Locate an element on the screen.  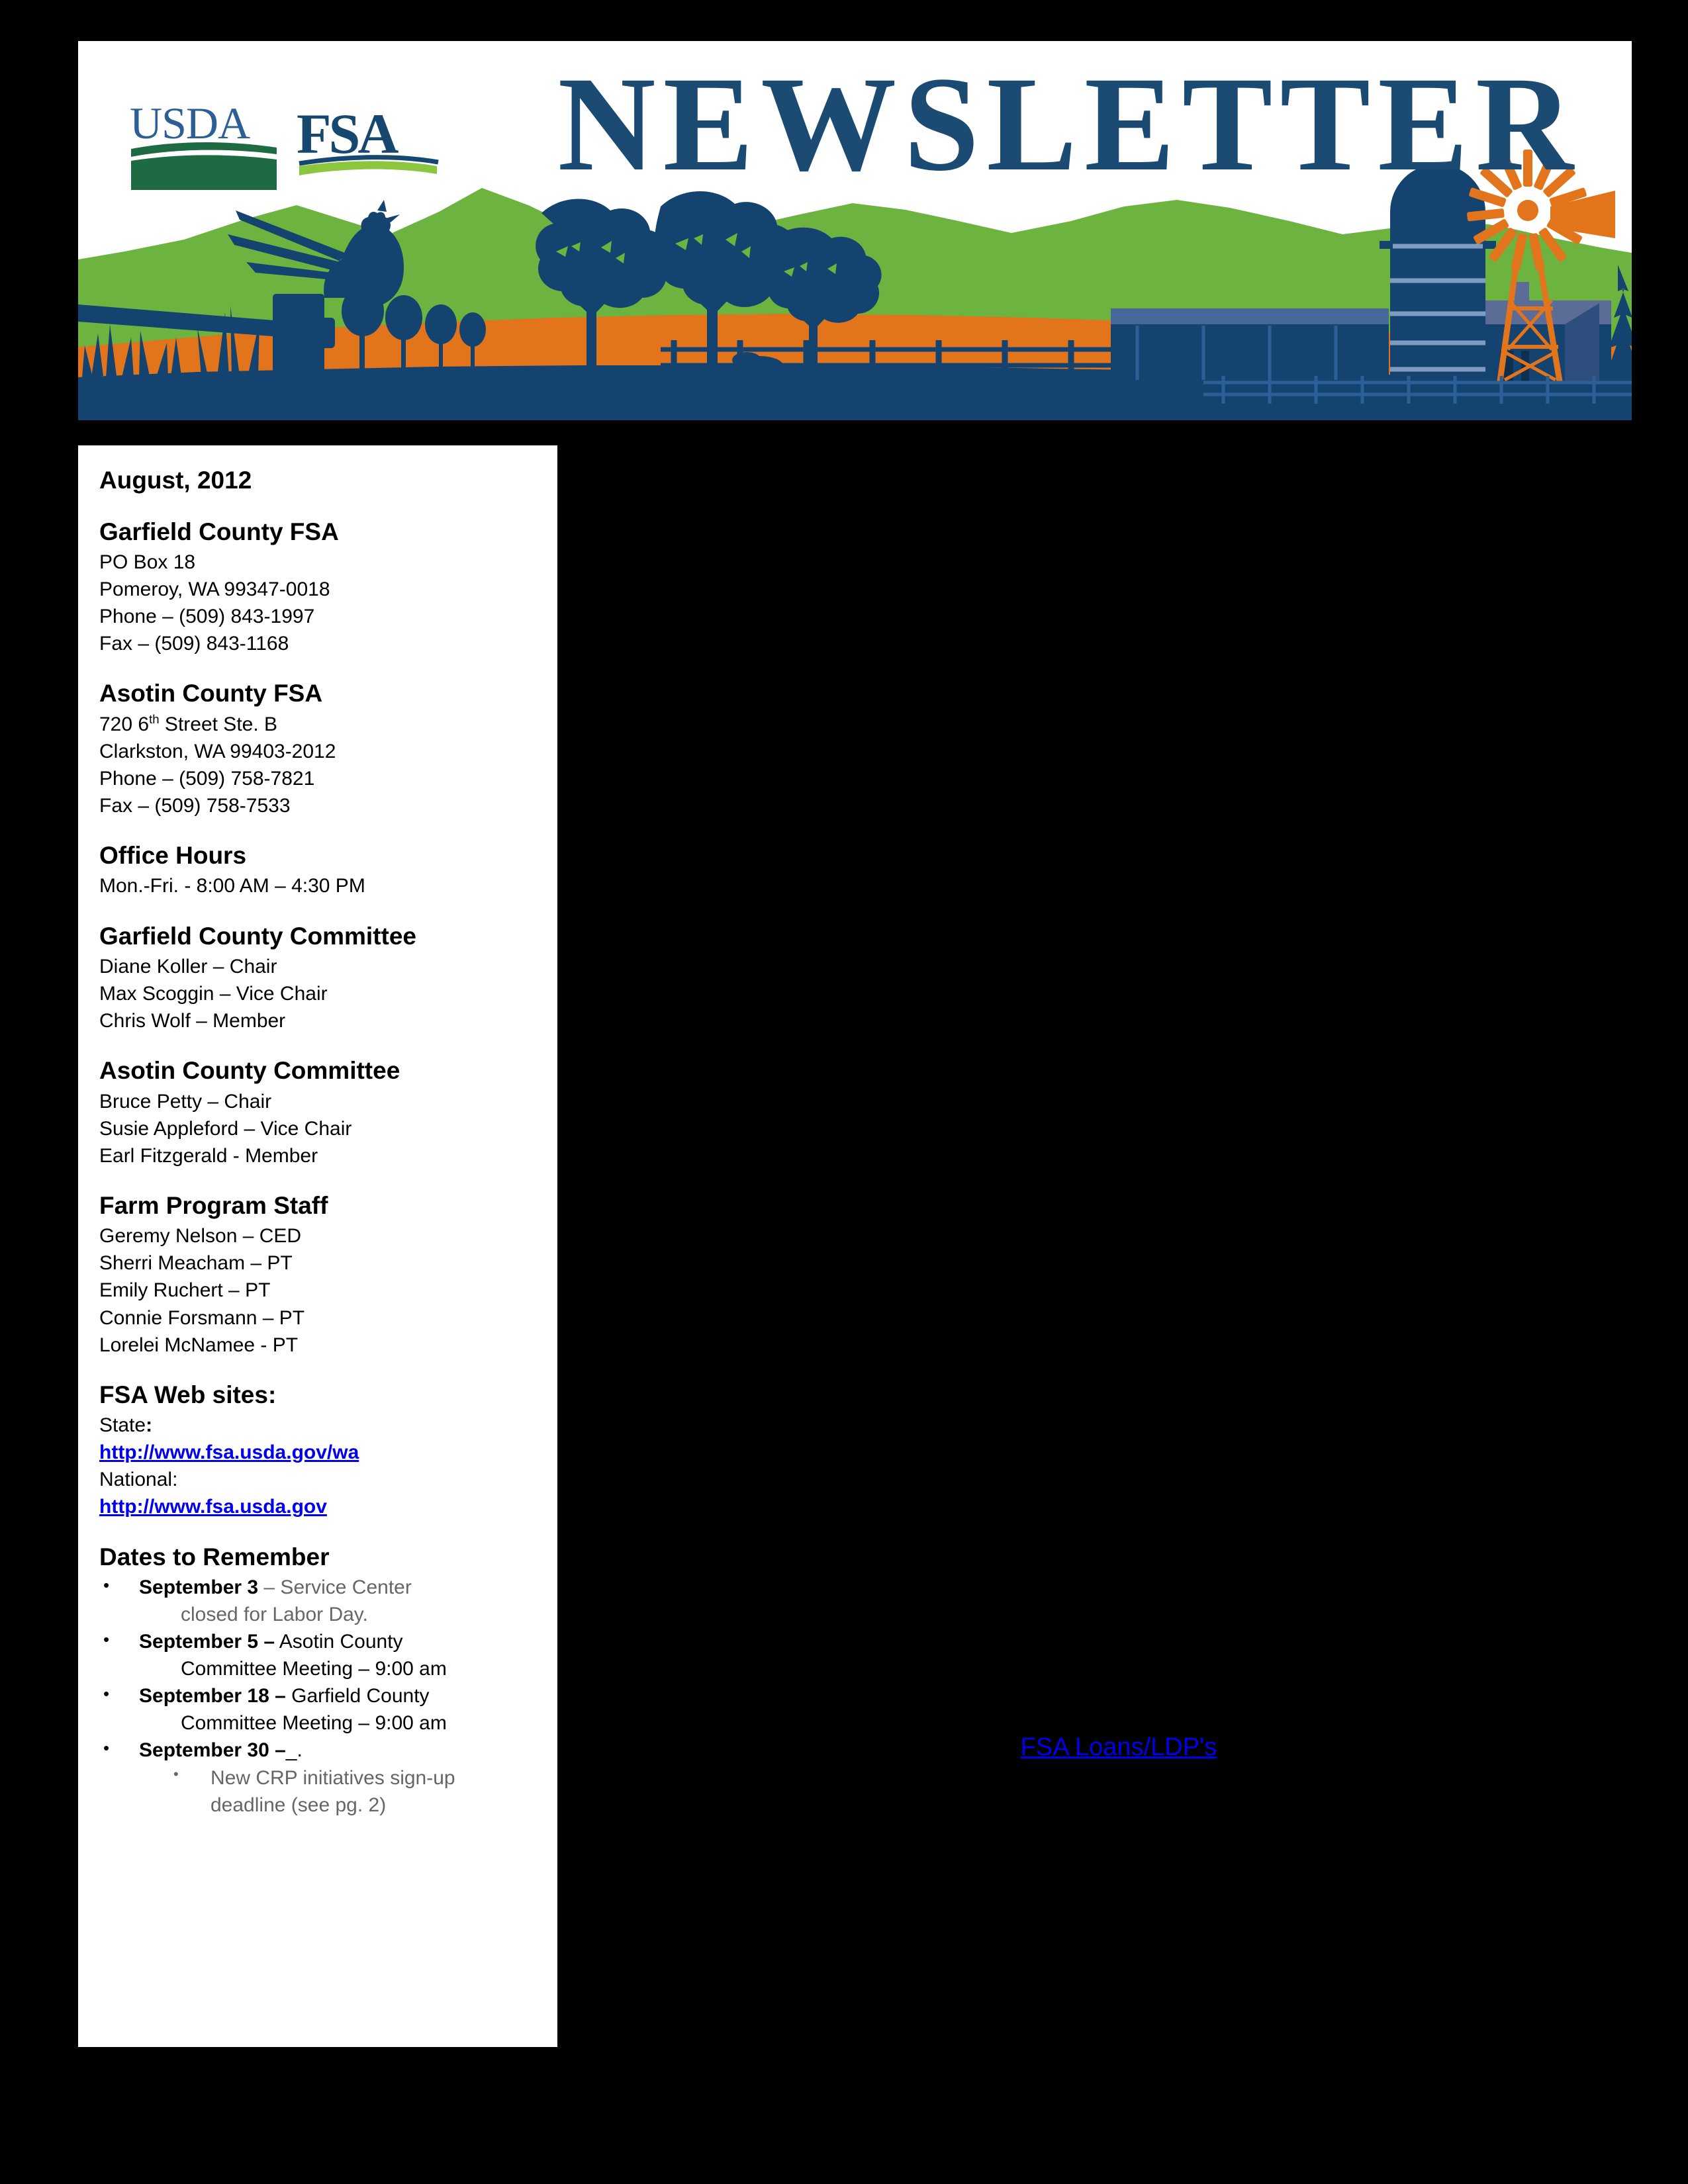
committee-member: Diane Koller – Chair is located at coordinates (188, 967).